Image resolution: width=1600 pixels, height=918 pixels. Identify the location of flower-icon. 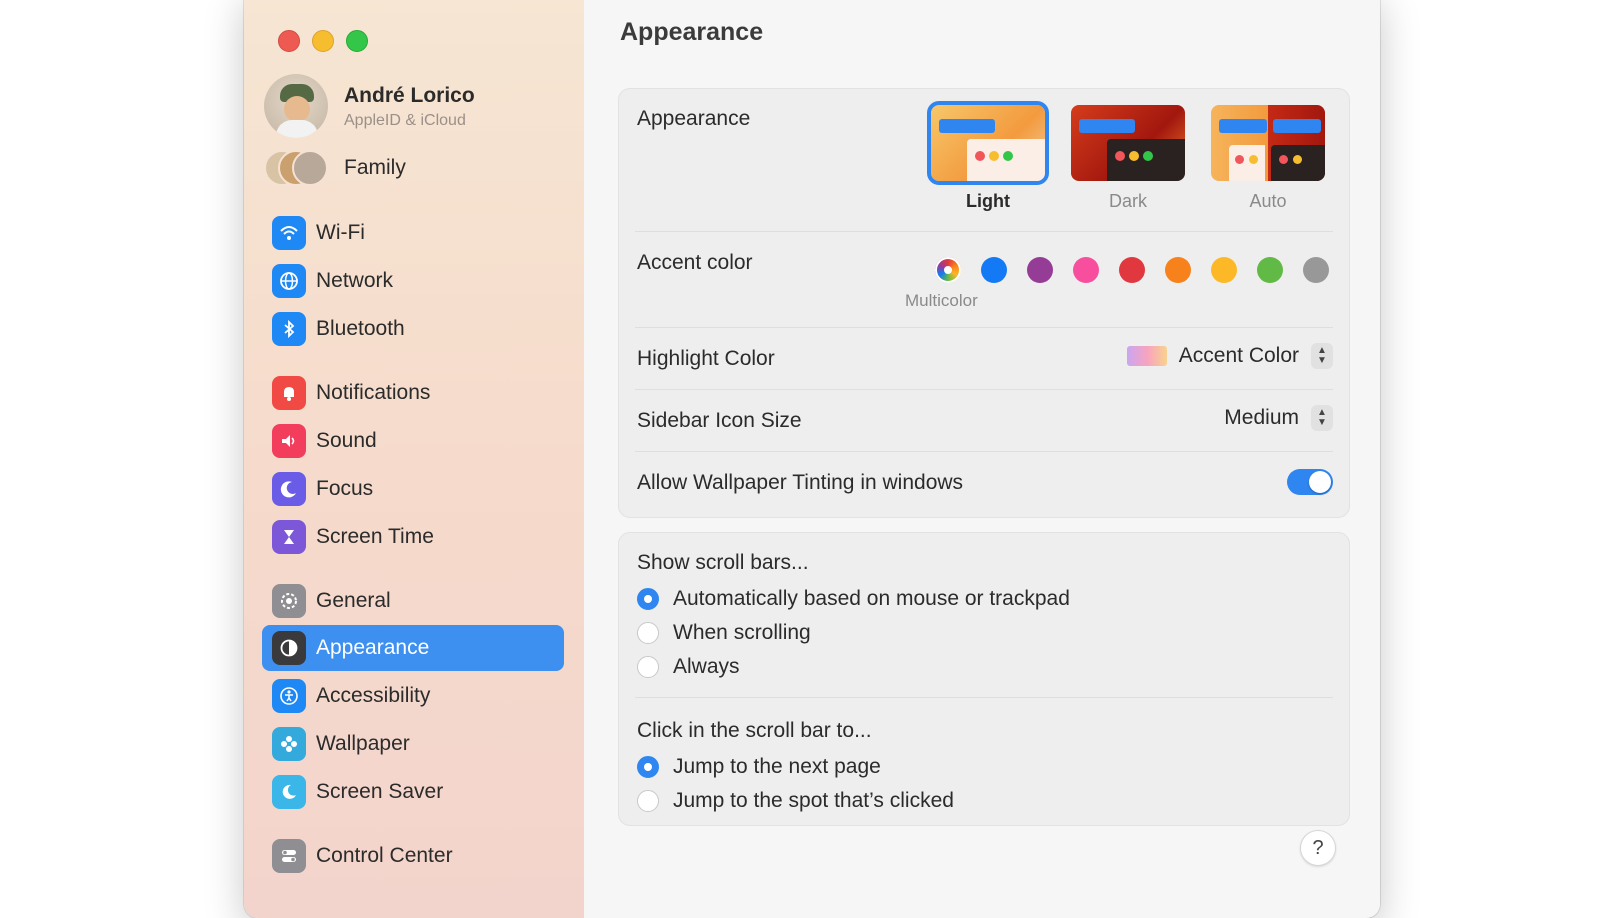
(289, 744).